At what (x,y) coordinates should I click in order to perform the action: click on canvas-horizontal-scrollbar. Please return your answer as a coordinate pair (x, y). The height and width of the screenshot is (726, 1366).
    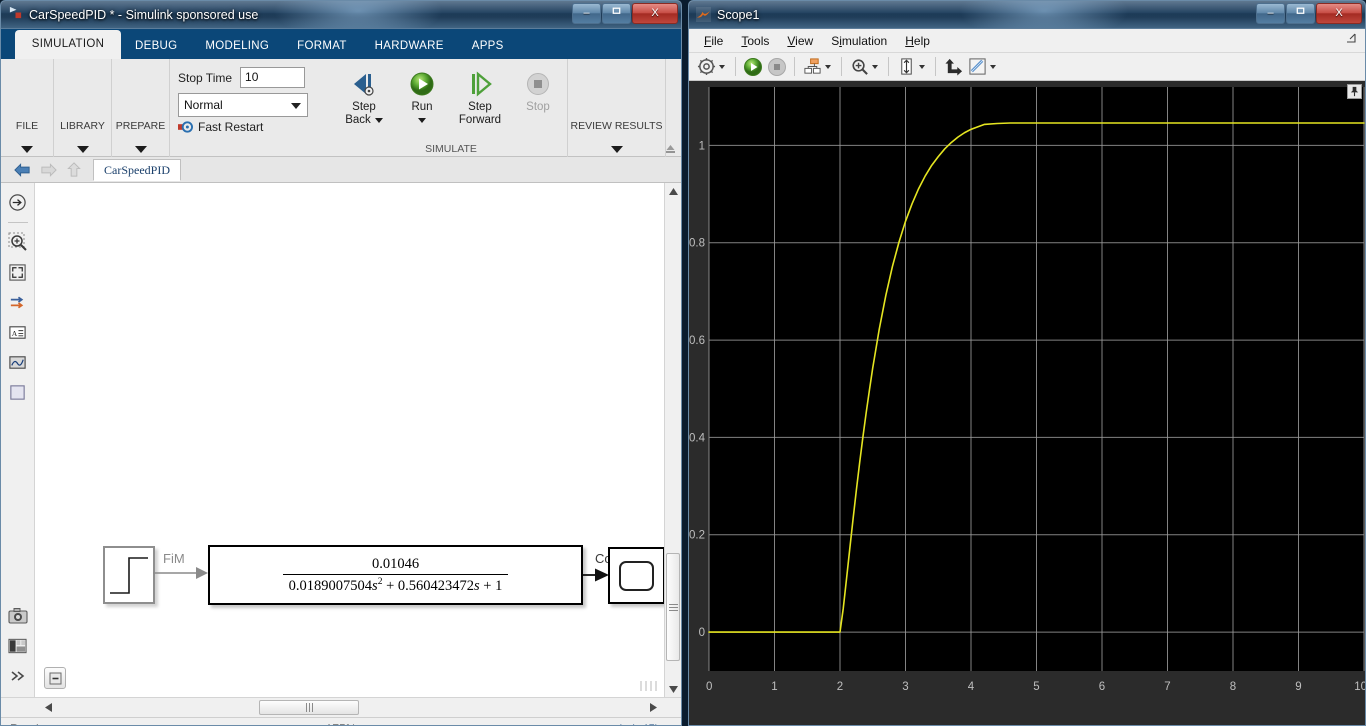
    Looking at the image, I should click on (341, 707).